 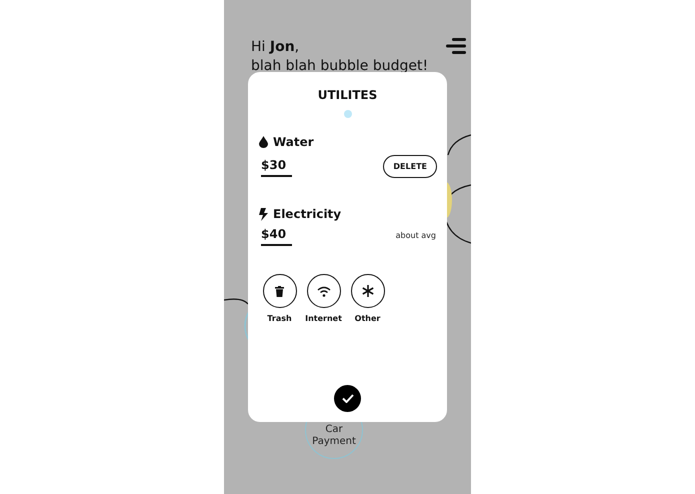 I want to click on category-label: Other, so click(x=367, y=318).